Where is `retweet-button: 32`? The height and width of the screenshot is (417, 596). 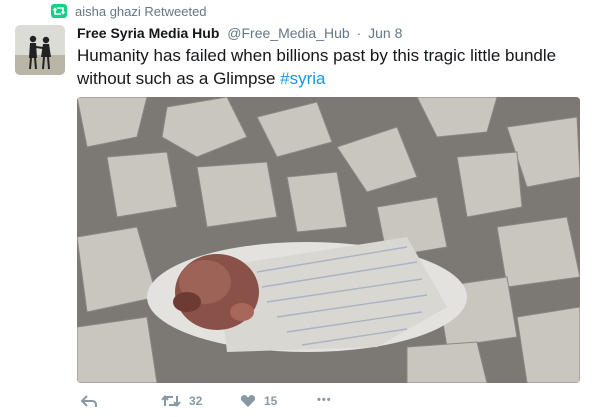
retweet-button: 32 is located at coordinates (181, 401).